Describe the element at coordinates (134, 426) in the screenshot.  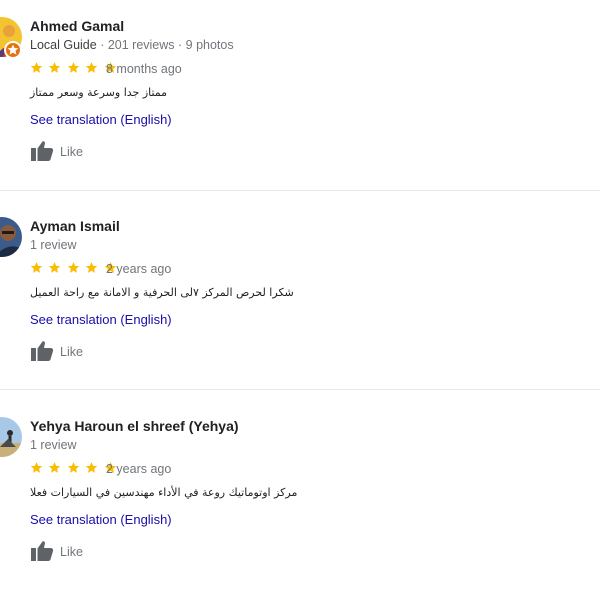
I see `reviewer-name: Yehya Haroun el shreef (Yehya)` at that location.